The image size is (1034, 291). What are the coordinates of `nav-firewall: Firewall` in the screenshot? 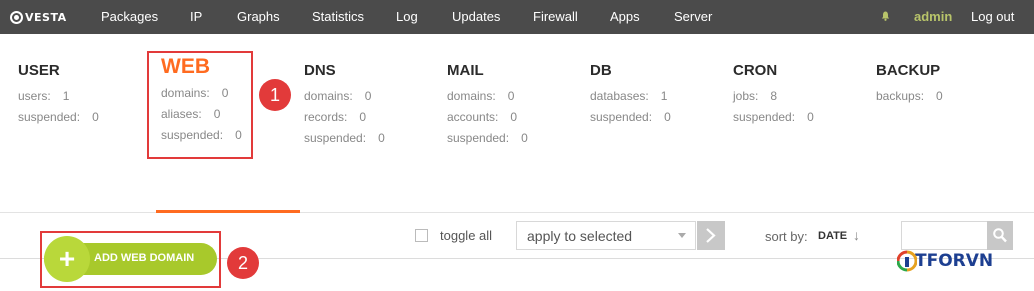 It's located at (555, 16).